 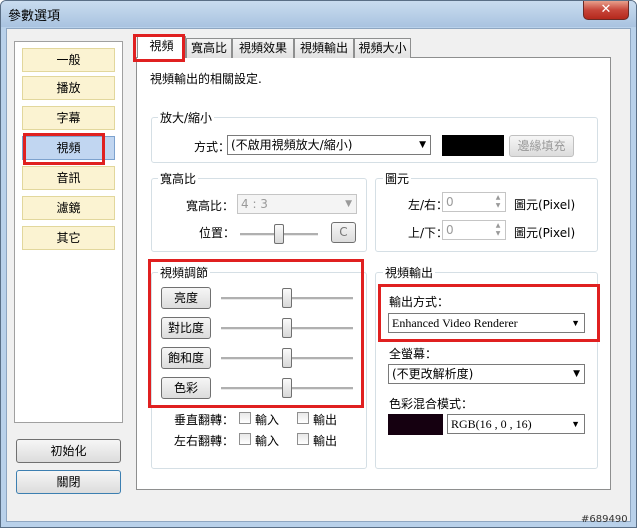 What do you see at coordinates (263, 48) in the screenshot?
I see `tab-video-effects: 視頻效果` at bounding box center [263, 48].